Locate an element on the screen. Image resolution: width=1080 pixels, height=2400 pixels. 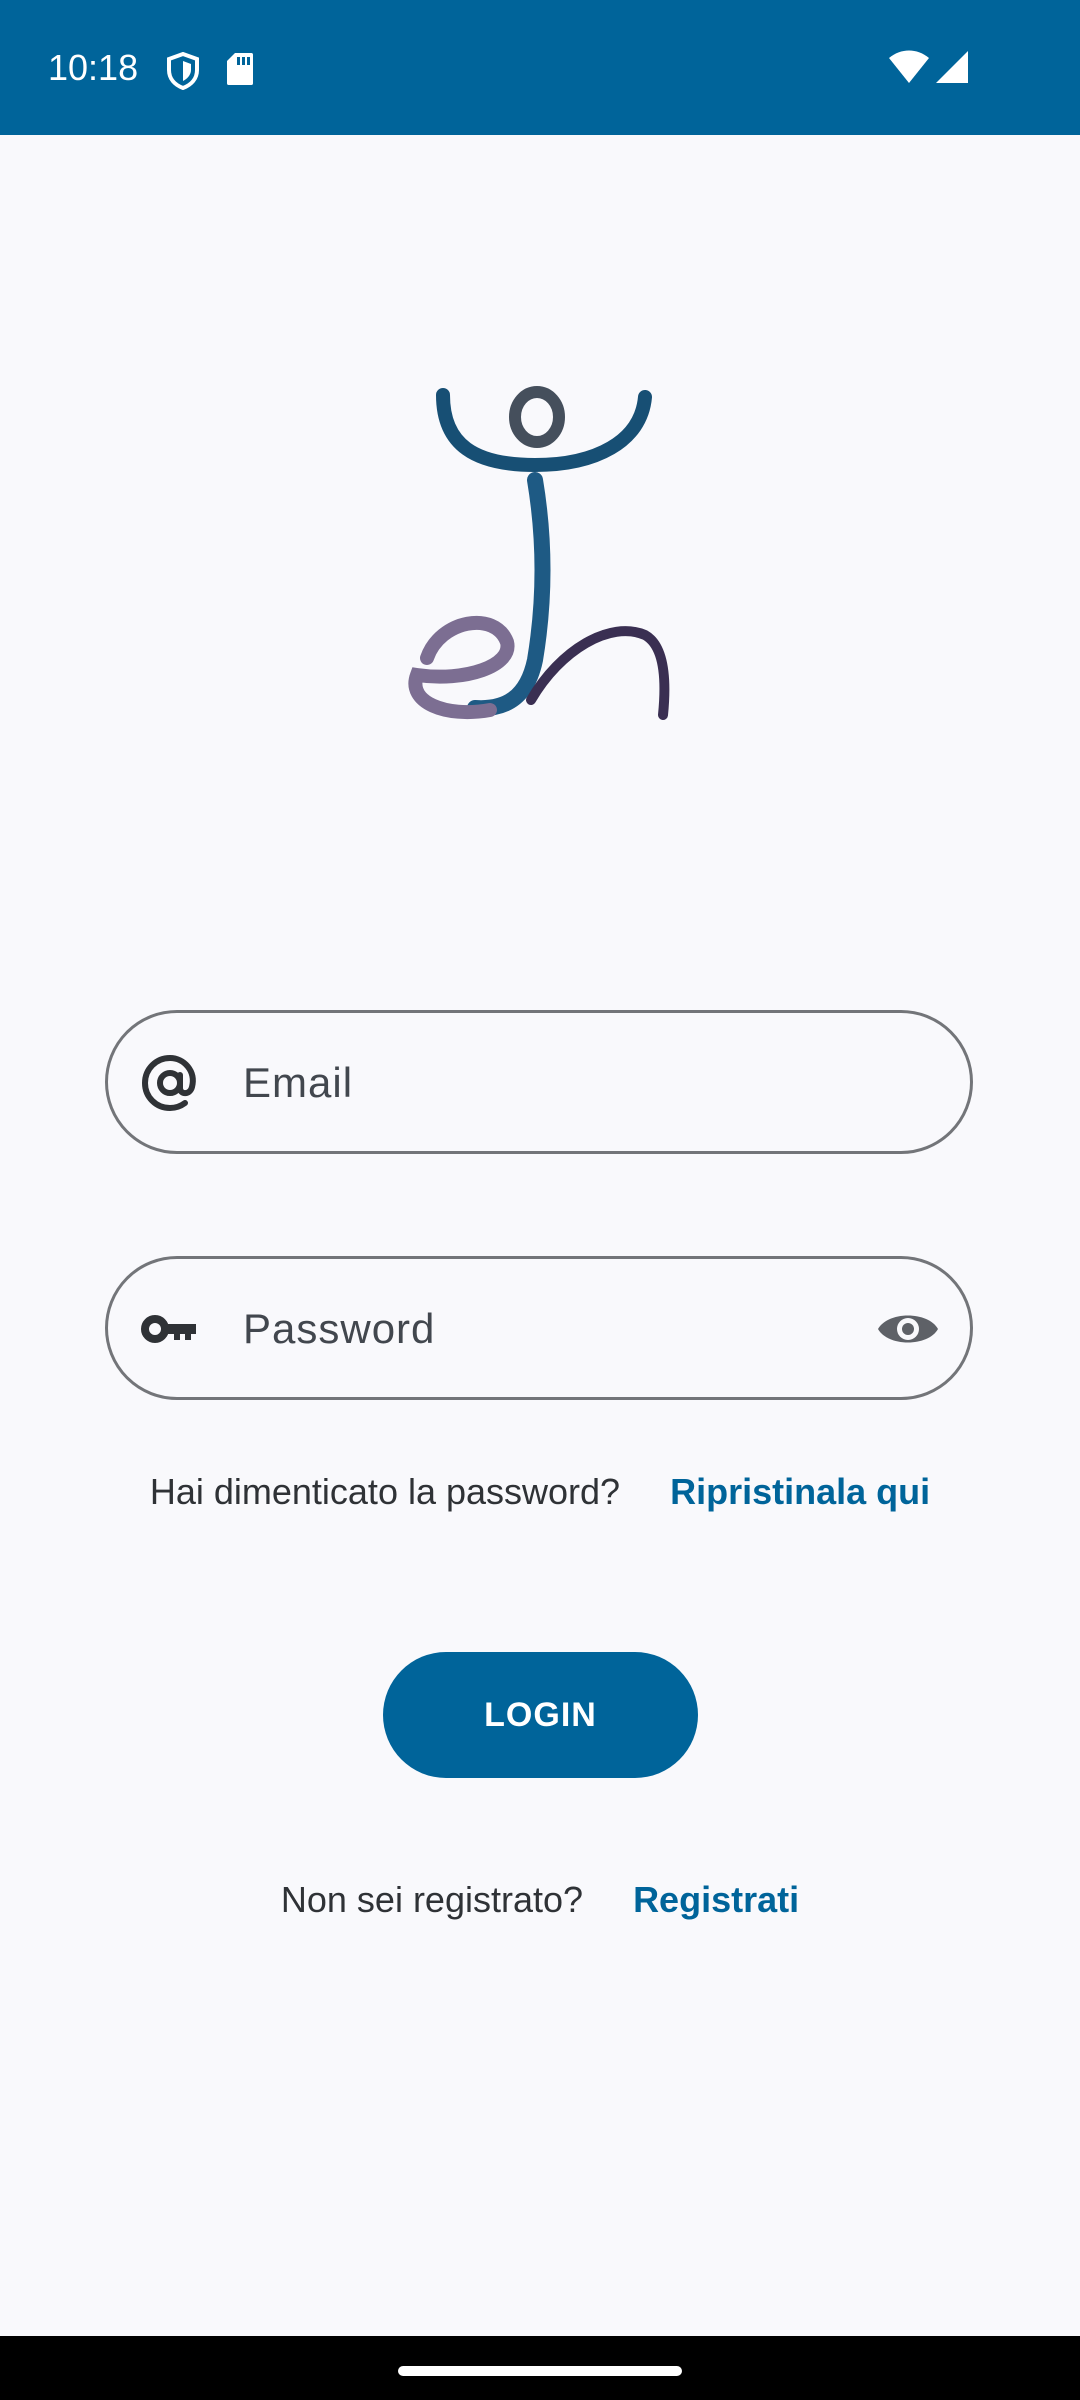
email-field: Email is located at coordinates (539, 1082).